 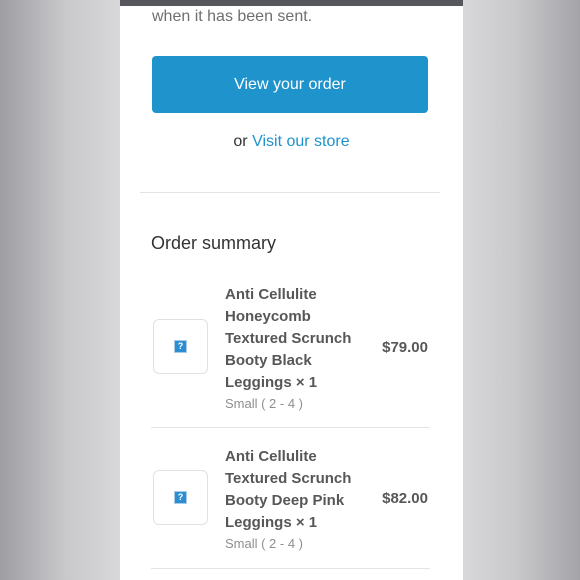 What do you see at coordinates (290, 192) in the screenshot?
I see `section-divider` at bounding box center [290, 192].